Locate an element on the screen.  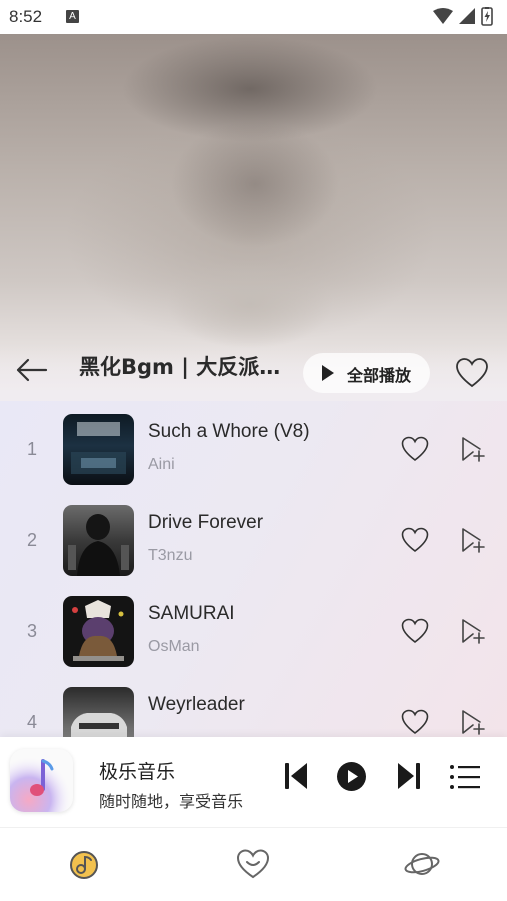
song-row: 2 Drive Forever T3nzu is located at coordinates (253, 537).